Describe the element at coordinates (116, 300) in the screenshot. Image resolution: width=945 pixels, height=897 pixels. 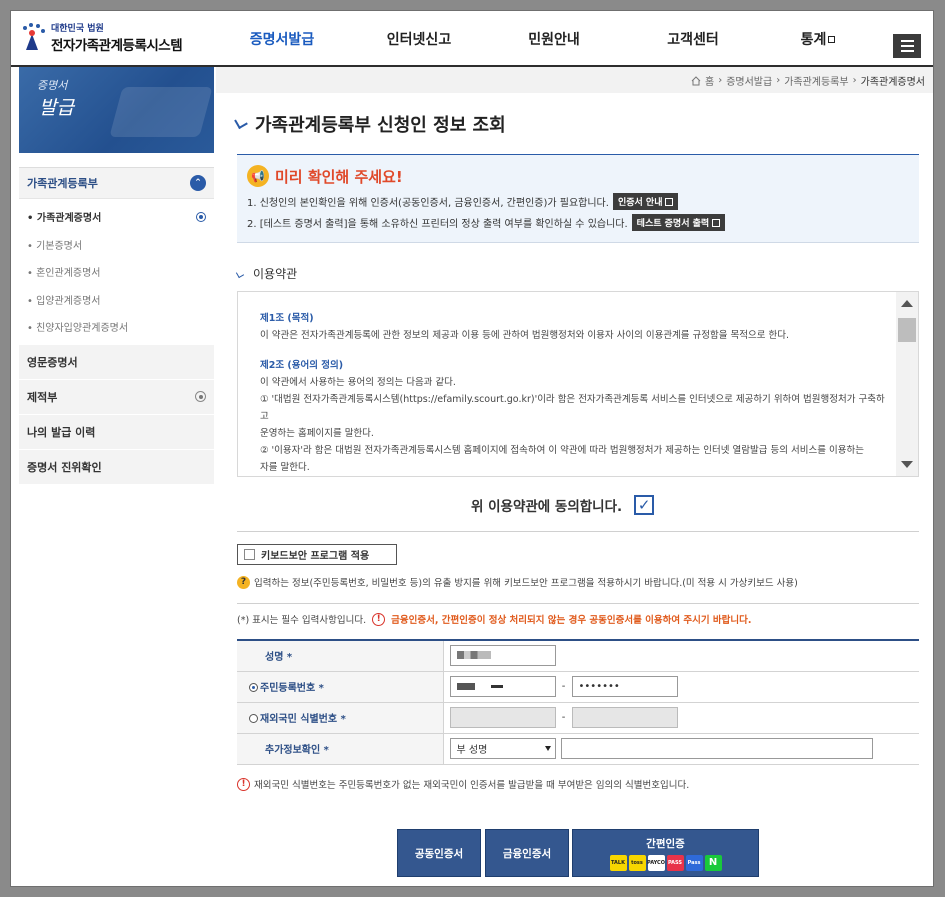
I see `sidebar-item-adoption: • 입양관계증명서` at that location.